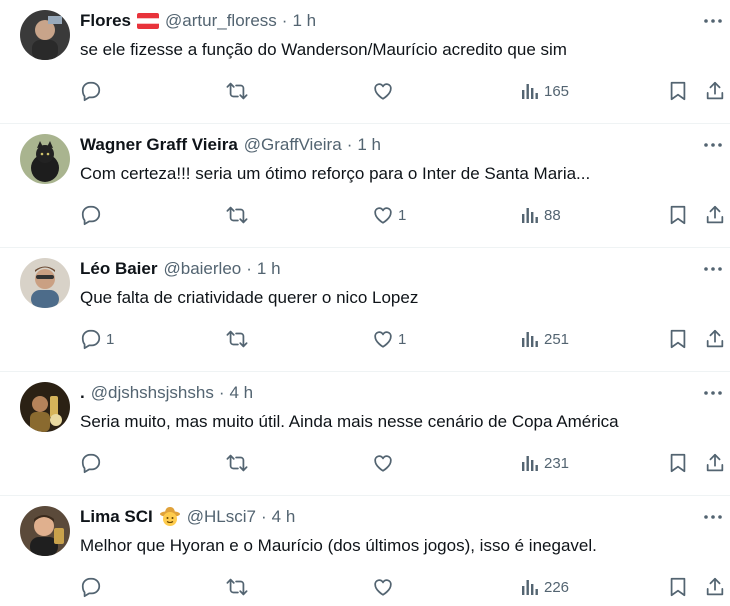 Image resolution: width=730 pixels, height=606 pixels. I want to click on views-button: 88, so click(540, 215).